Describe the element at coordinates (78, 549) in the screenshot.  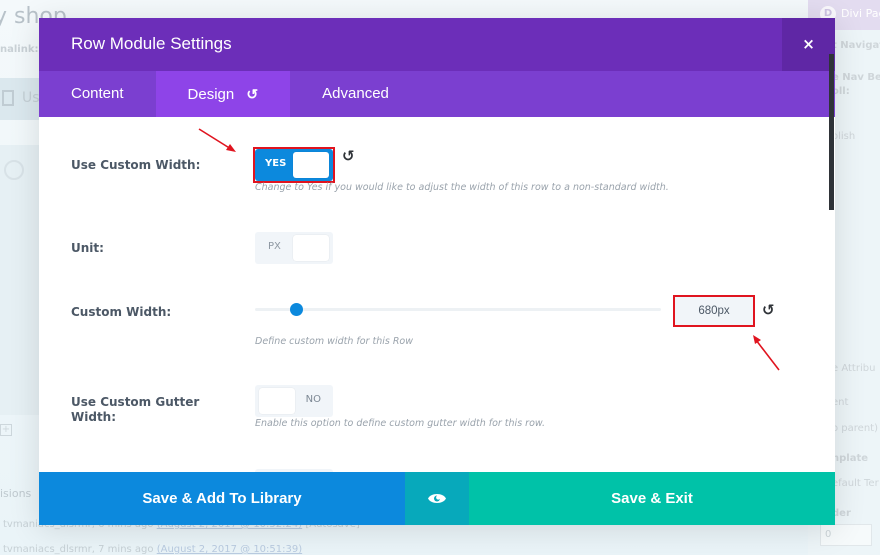
I see `revision-author: tvmaniacs_dlsrmr, 7 mins ago` at that location.